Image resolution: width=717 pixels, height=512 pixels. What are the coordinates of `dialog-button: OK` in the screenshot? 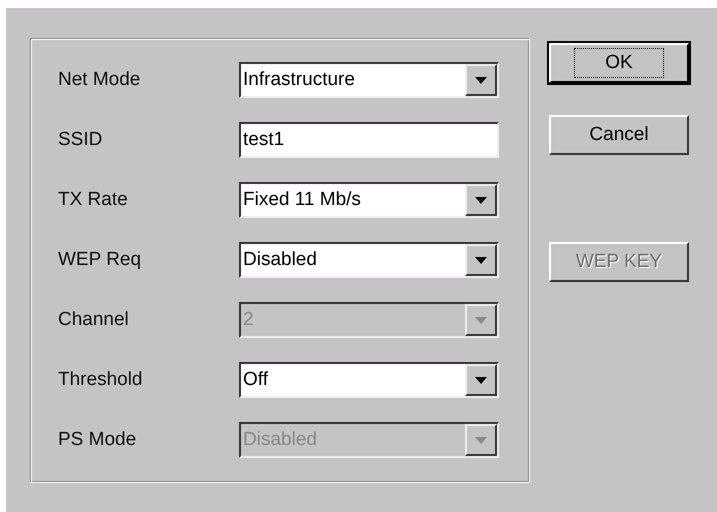 It's located at (619, 63).